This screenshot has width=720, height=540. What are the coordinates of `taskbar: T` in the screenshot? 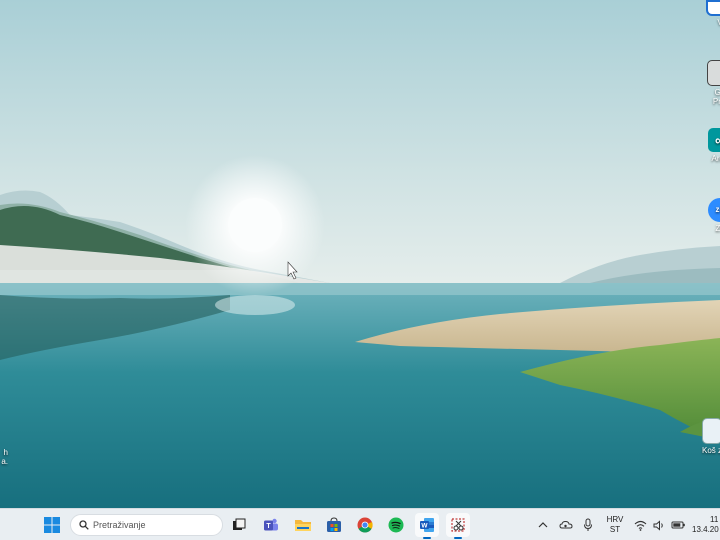 It's located at (360, 524).